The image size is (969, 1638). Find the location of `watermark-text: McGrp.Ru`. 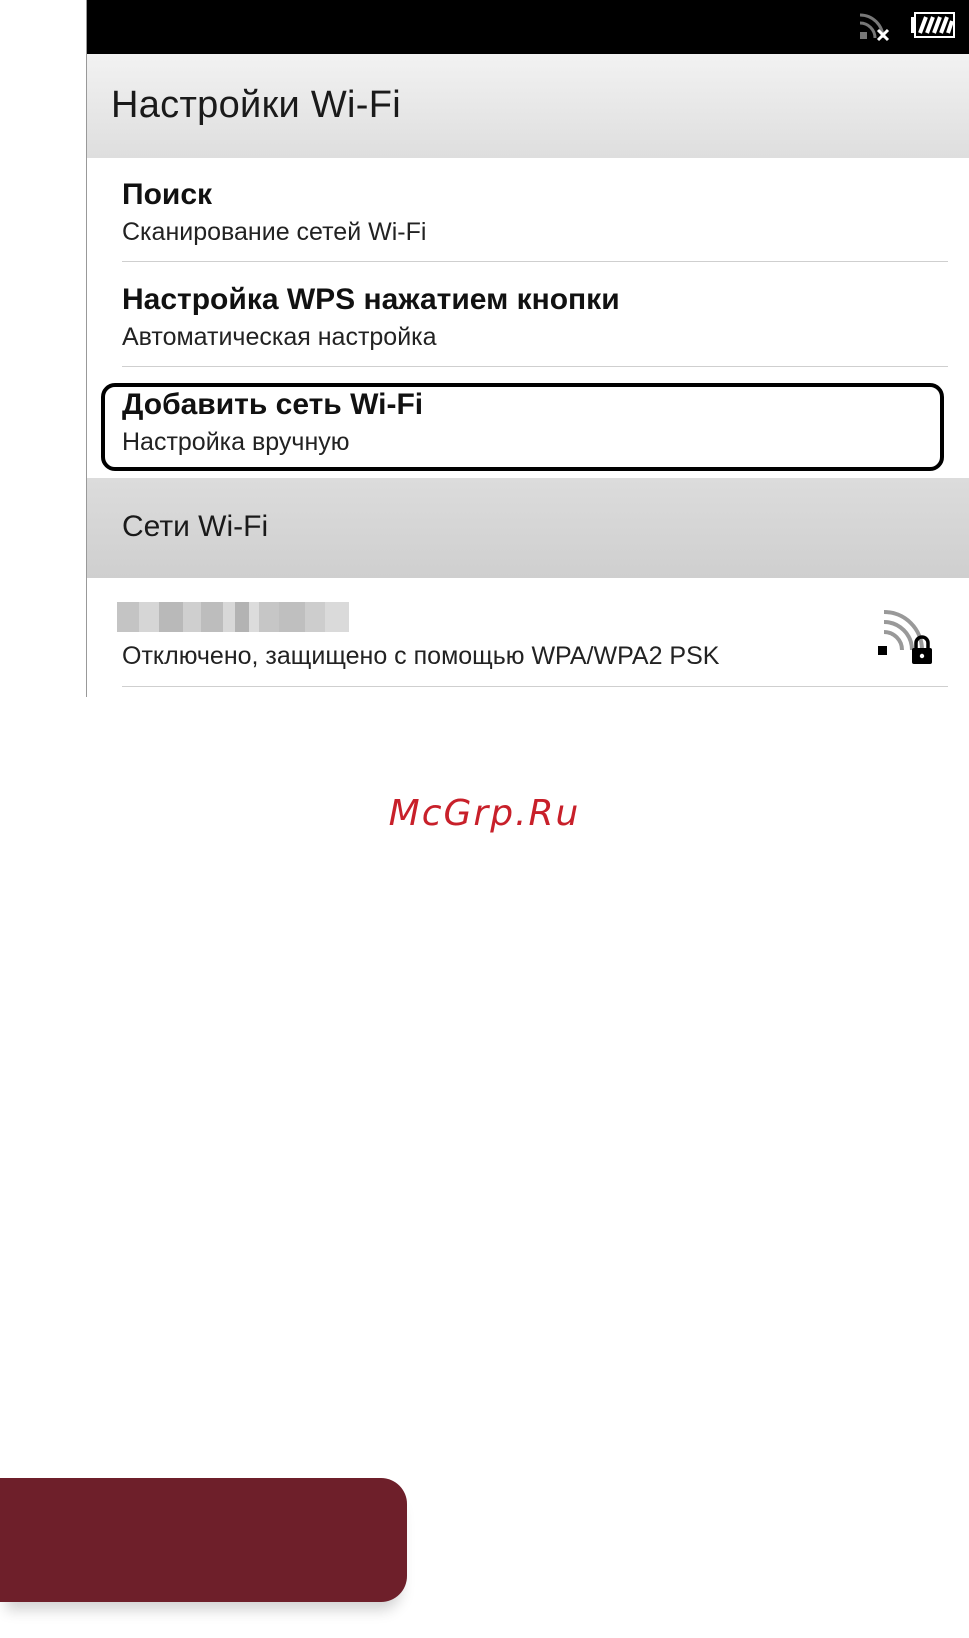

watermark-text: McGrp.Ru is located at coordinates (484, 813).